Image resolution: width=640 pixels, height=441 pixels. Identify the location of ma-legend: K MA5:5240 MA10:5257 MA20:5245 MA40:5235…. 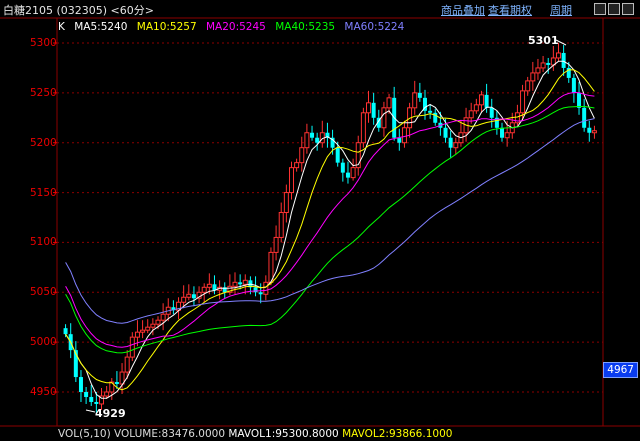
(234, 27).